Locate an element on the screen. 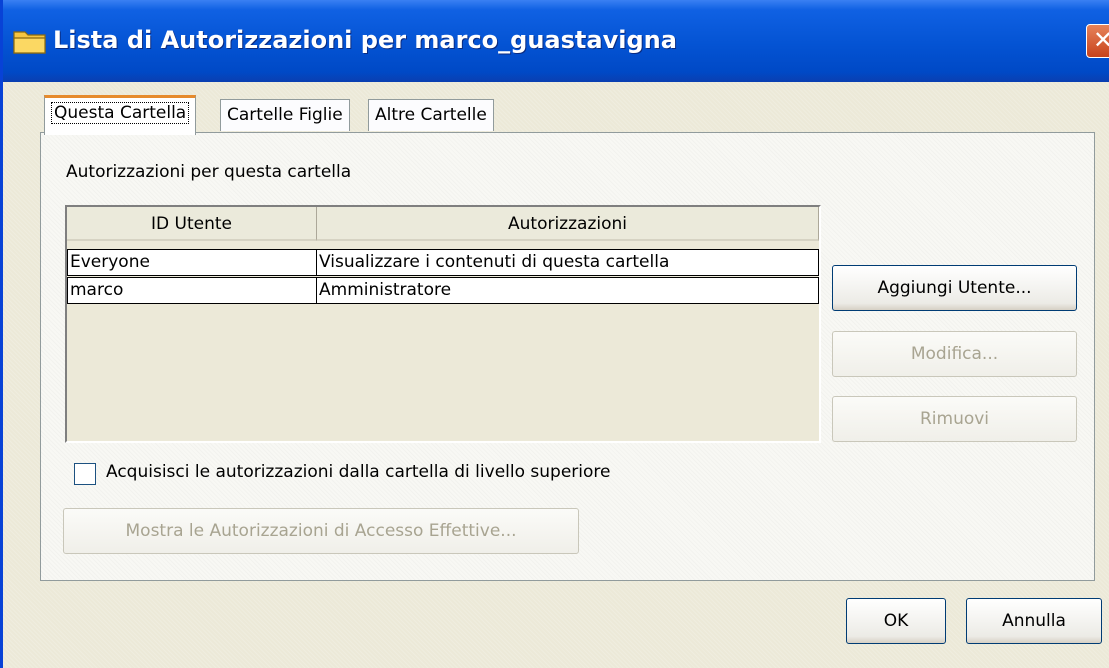 Image resolution: width=1109 pixels, height=668 pixels. column-header-user: ID Utente is located at coordinates (192, 224).